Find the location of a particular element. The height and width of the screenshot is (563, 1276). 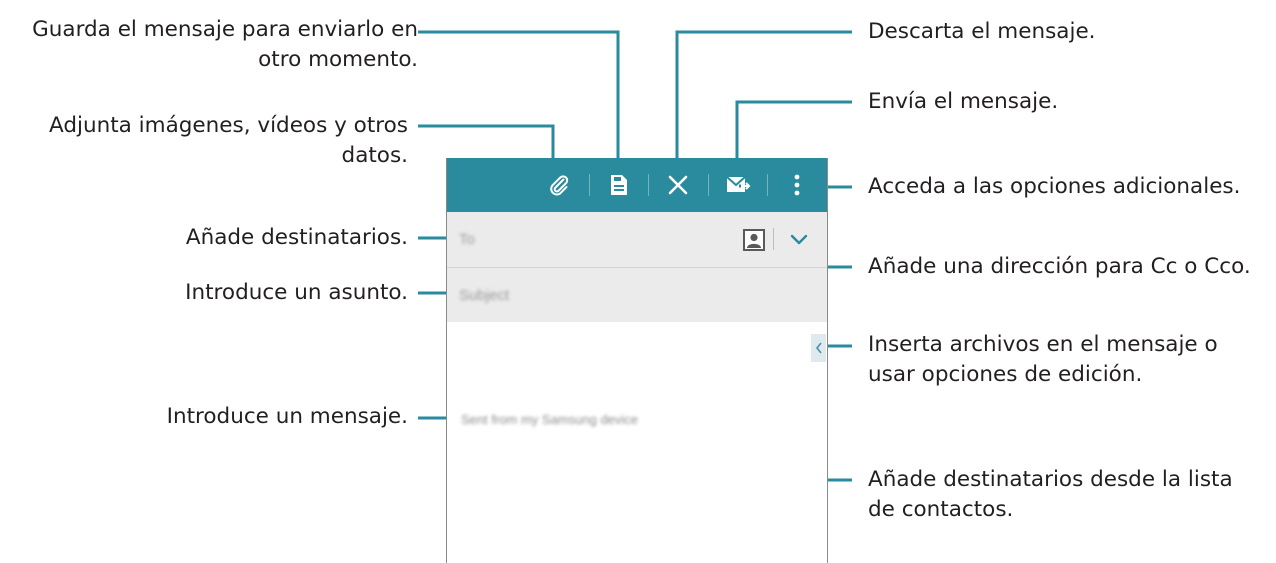

contact-card-icon is located at coordinates (754, 240).